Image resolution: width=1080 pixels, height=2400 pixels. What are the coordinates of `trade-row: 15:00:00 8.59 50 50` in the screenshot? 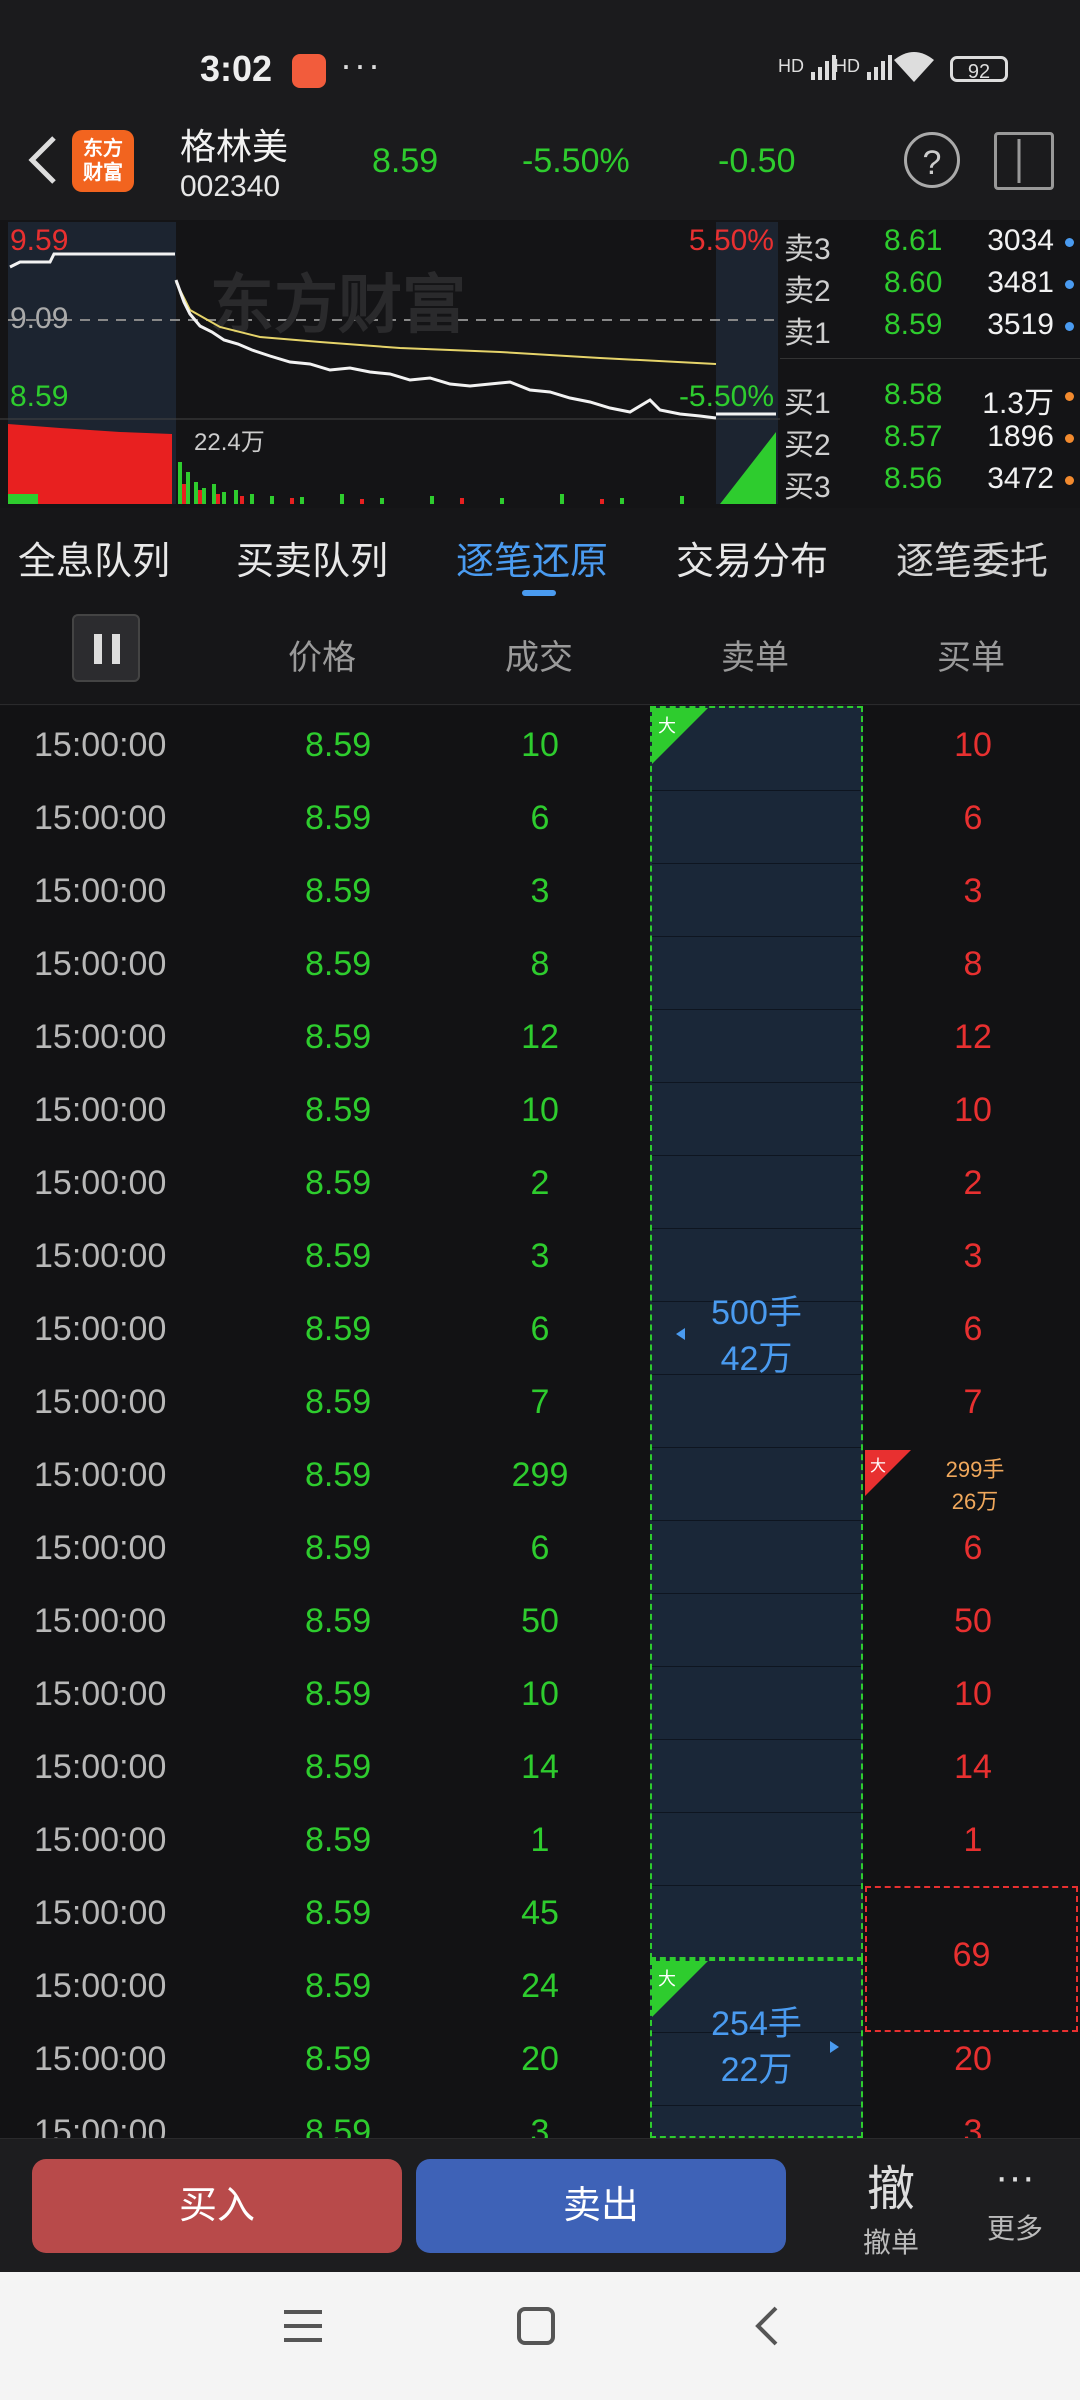 It's located at (513, 1621).